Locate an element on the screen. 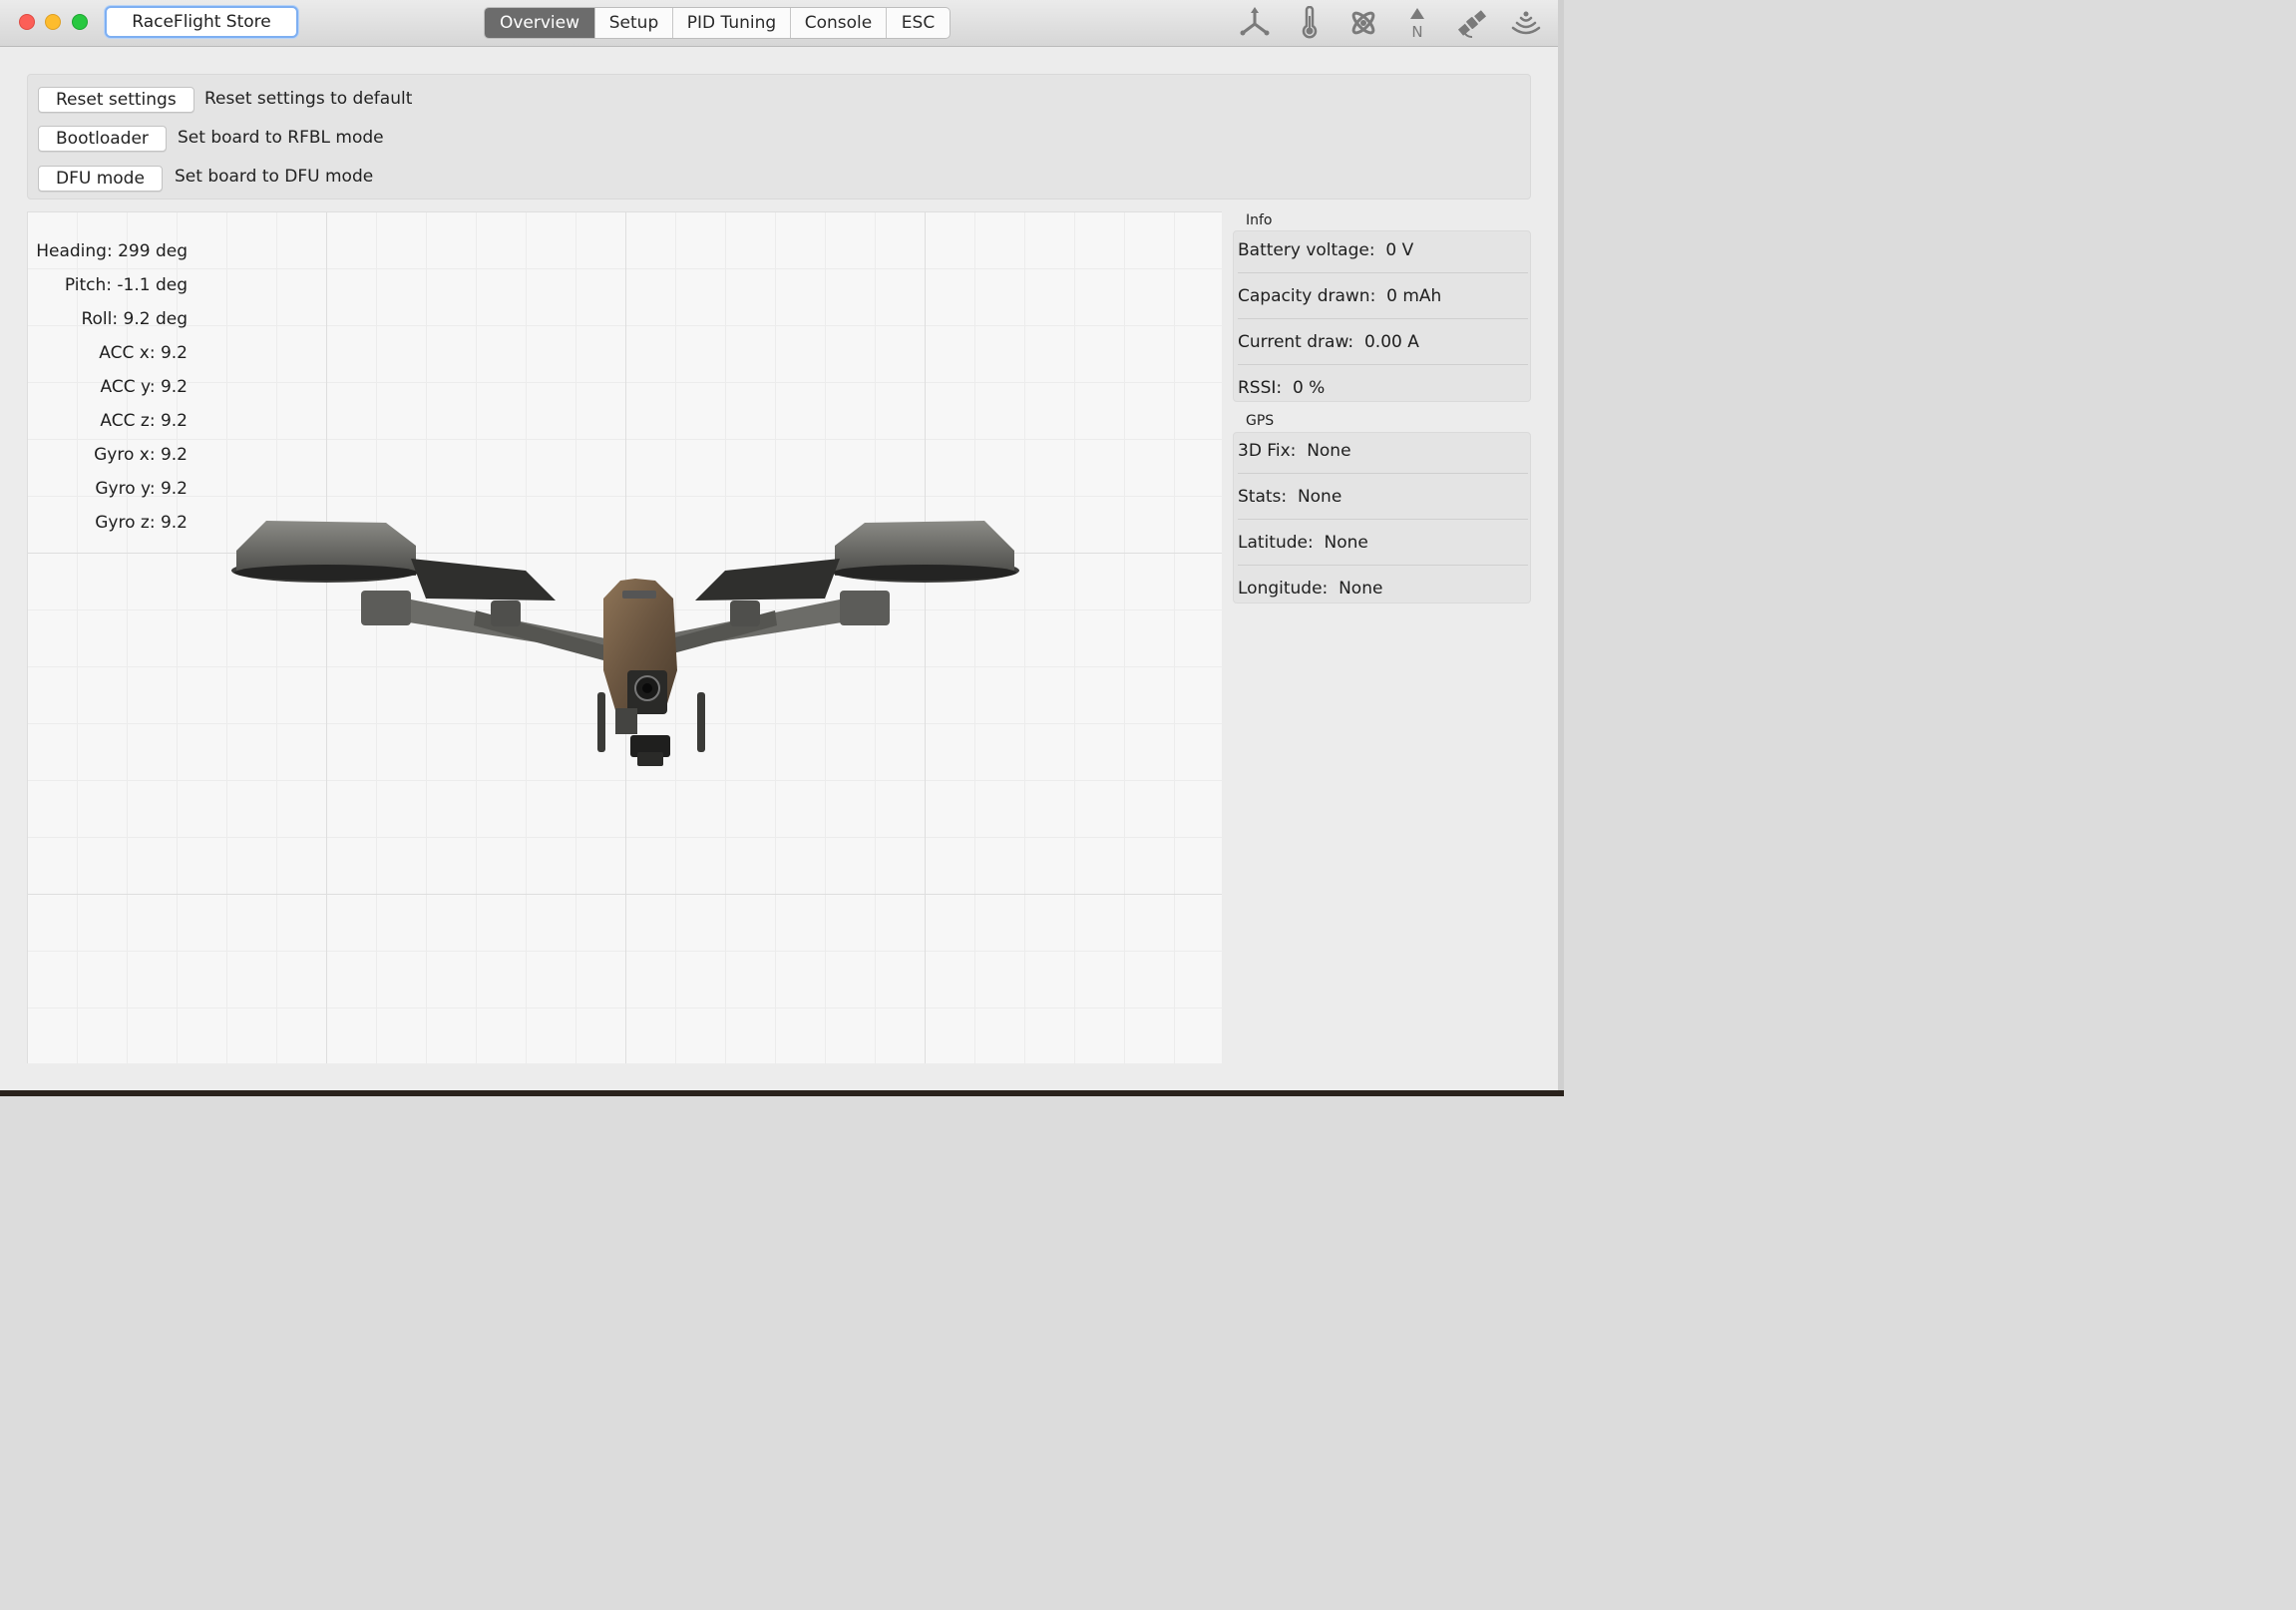 This screenshot has height=1610, width=2296. gps-stats-label: Stats: is located at coordinates (1263, 497).